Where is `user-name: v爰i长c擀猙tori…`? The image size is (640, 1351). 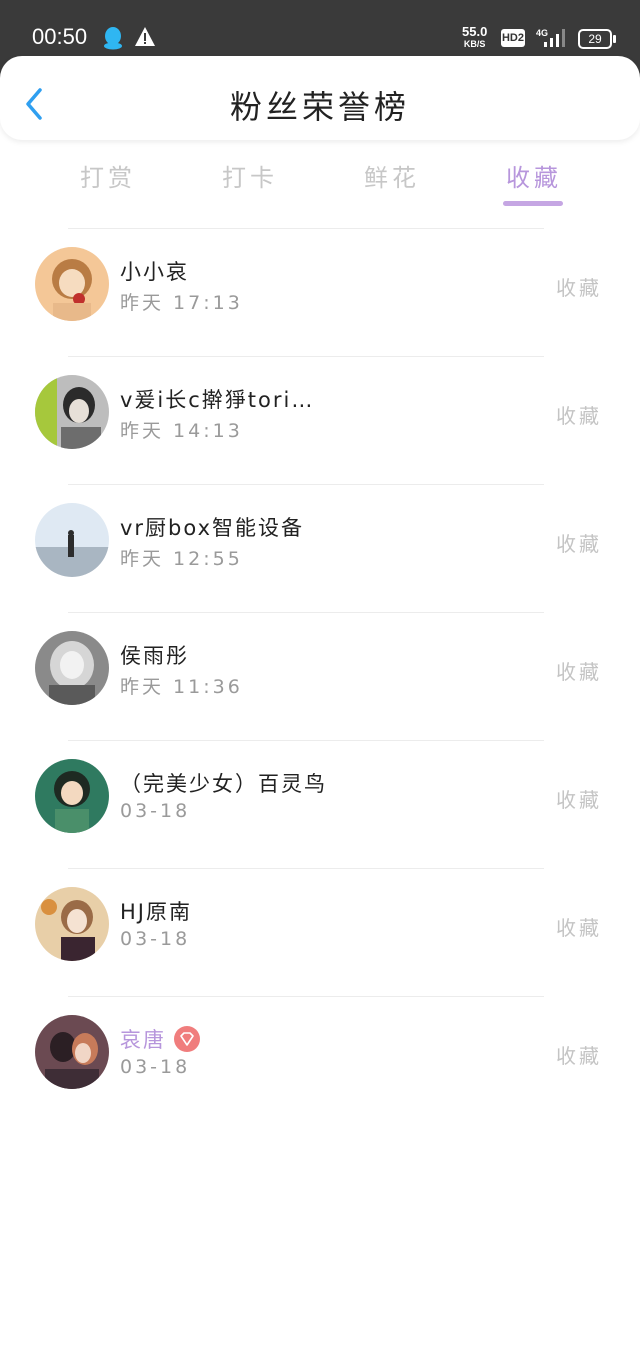
user-name: v爰i长c擀猙tori… is located at coordinates (217, 400).